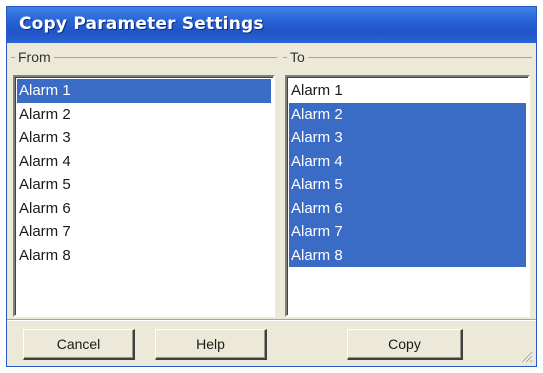 The width and height of the screenshot is (543, 373). I want to click on to-list-item: Alarm 8, so click(407, 255).